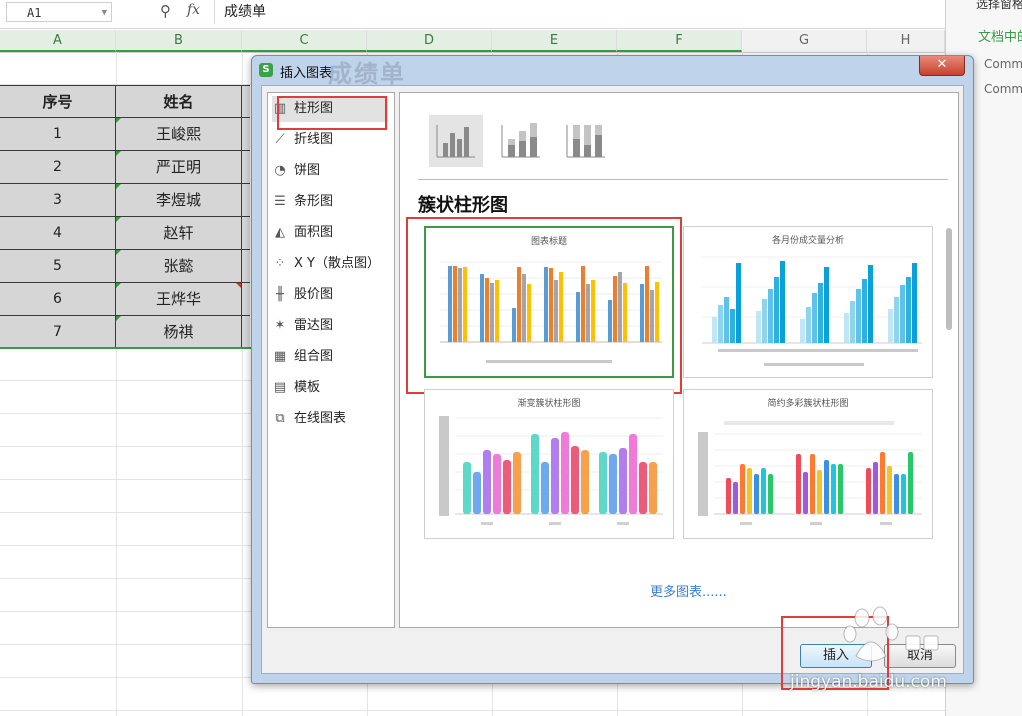  Describe the element at coordinates (280, 201) in the screenshot. I see `bar-chart-icon: ☰` at that location.